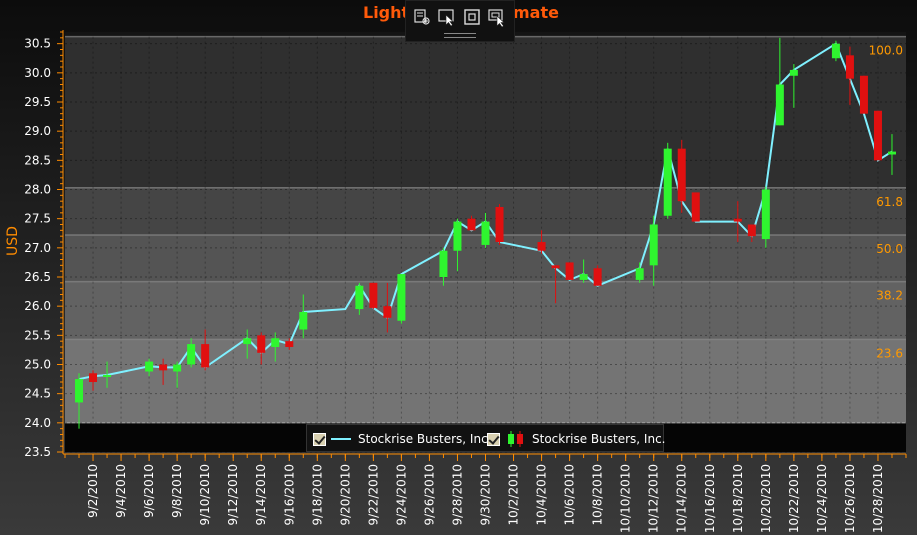  I want to click on fit-view-icon, so click(472, 17).